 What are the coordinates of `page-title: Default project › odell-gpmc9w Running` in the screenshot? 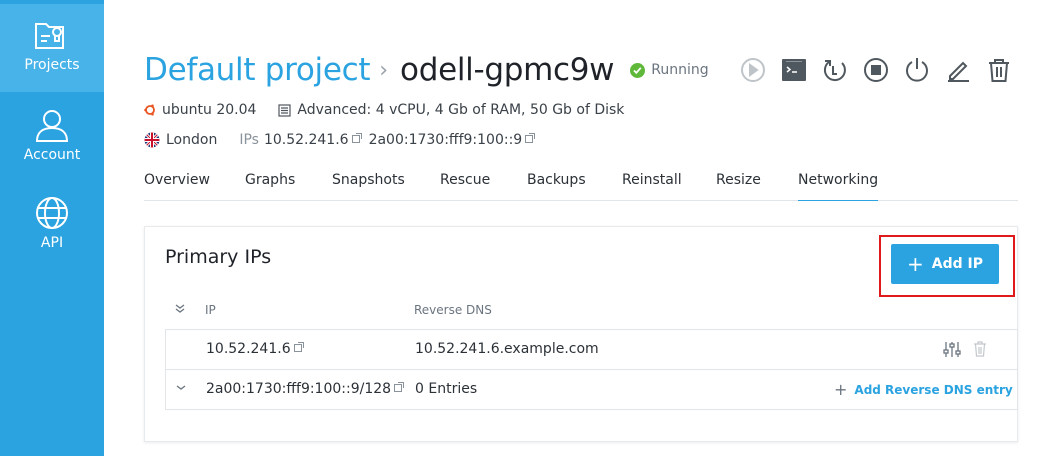 It's located at (426, 70).